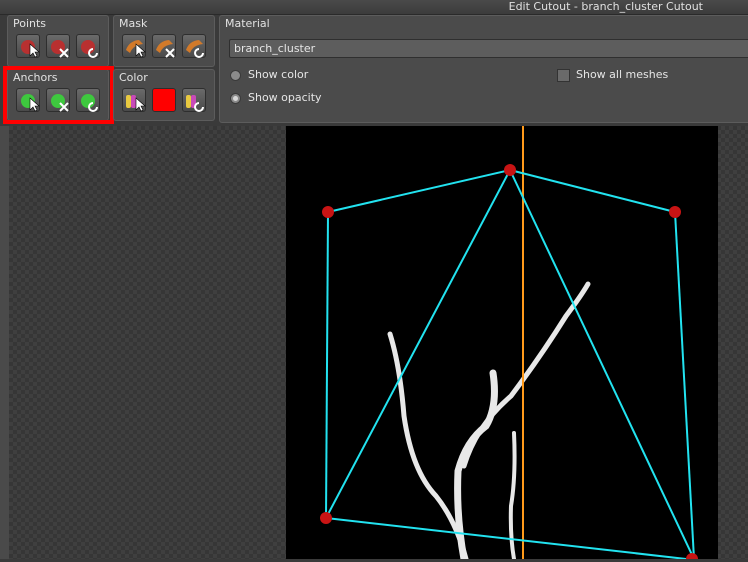 Image resolution: width=748 pixels, height=562 pixels. Describe the element at coordinates (164, 100) in the screenshot. I see `color-swatch` at that location.